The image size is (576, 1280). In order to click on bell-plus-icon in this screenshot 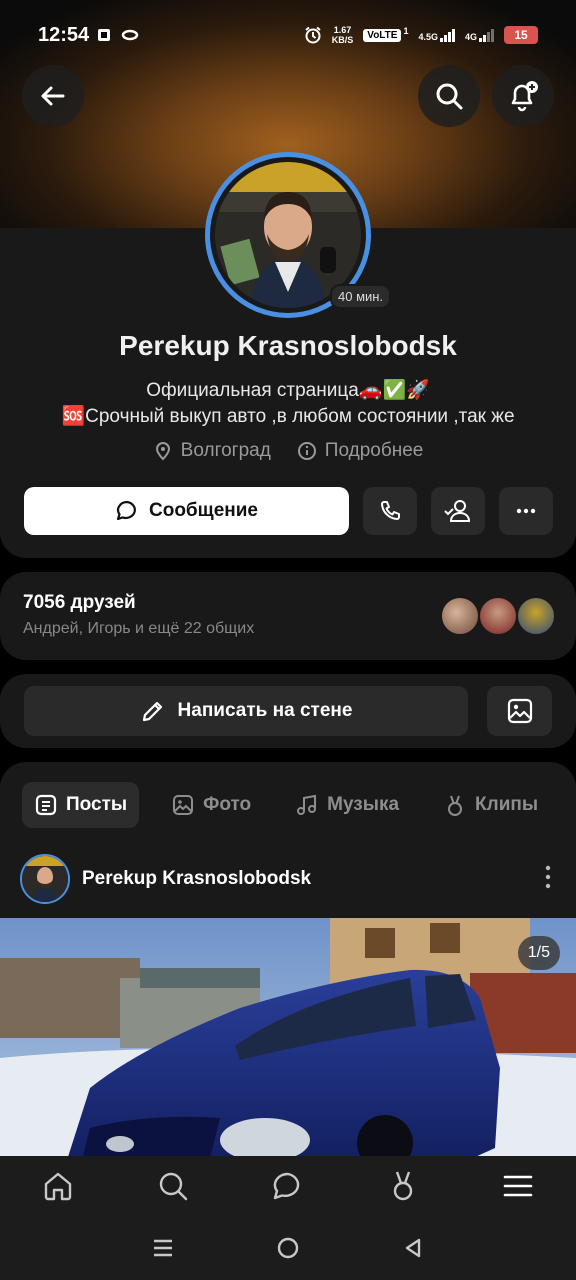, I will do `click(524, 96)`.